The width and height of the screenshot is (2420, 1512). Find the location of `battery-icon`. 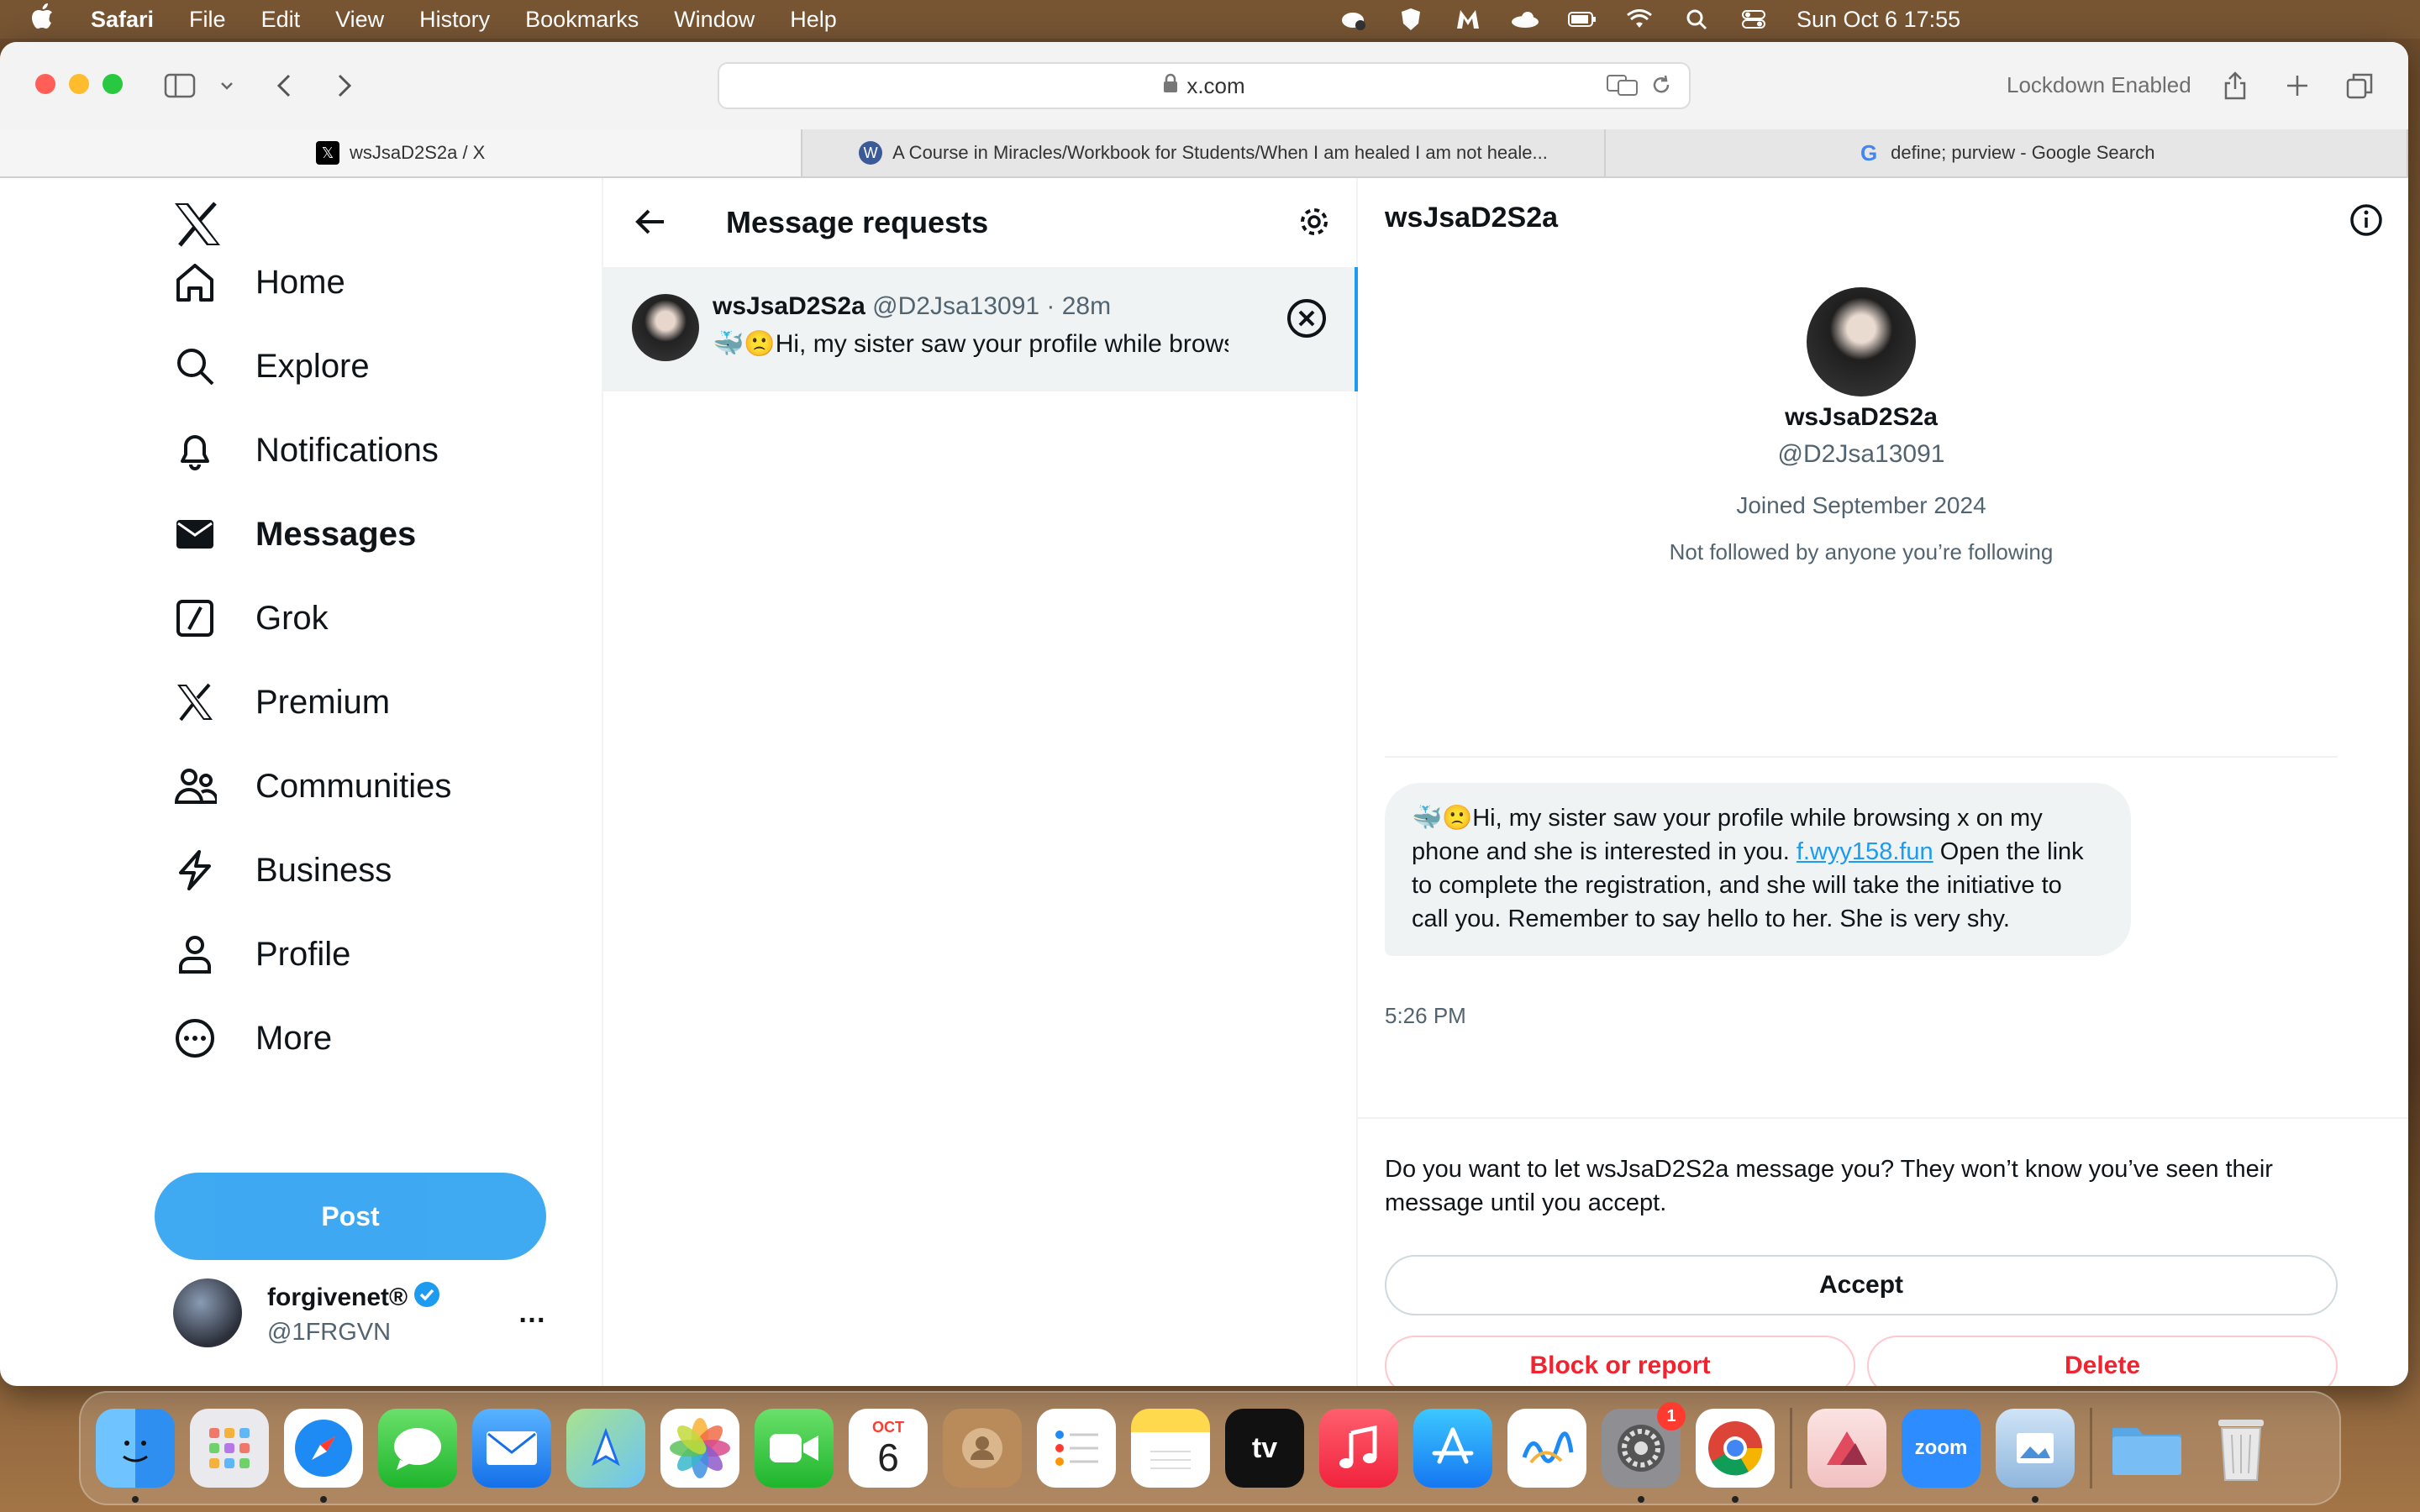

battery-icon is located at coordinates (1583, 19).